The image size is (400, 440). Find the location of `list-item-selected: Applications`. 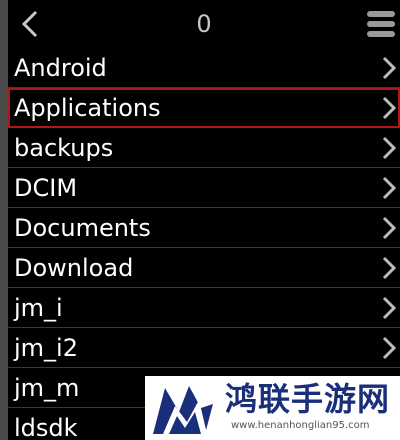

list-item-selected: Applications is located at coordinates (204, 108).